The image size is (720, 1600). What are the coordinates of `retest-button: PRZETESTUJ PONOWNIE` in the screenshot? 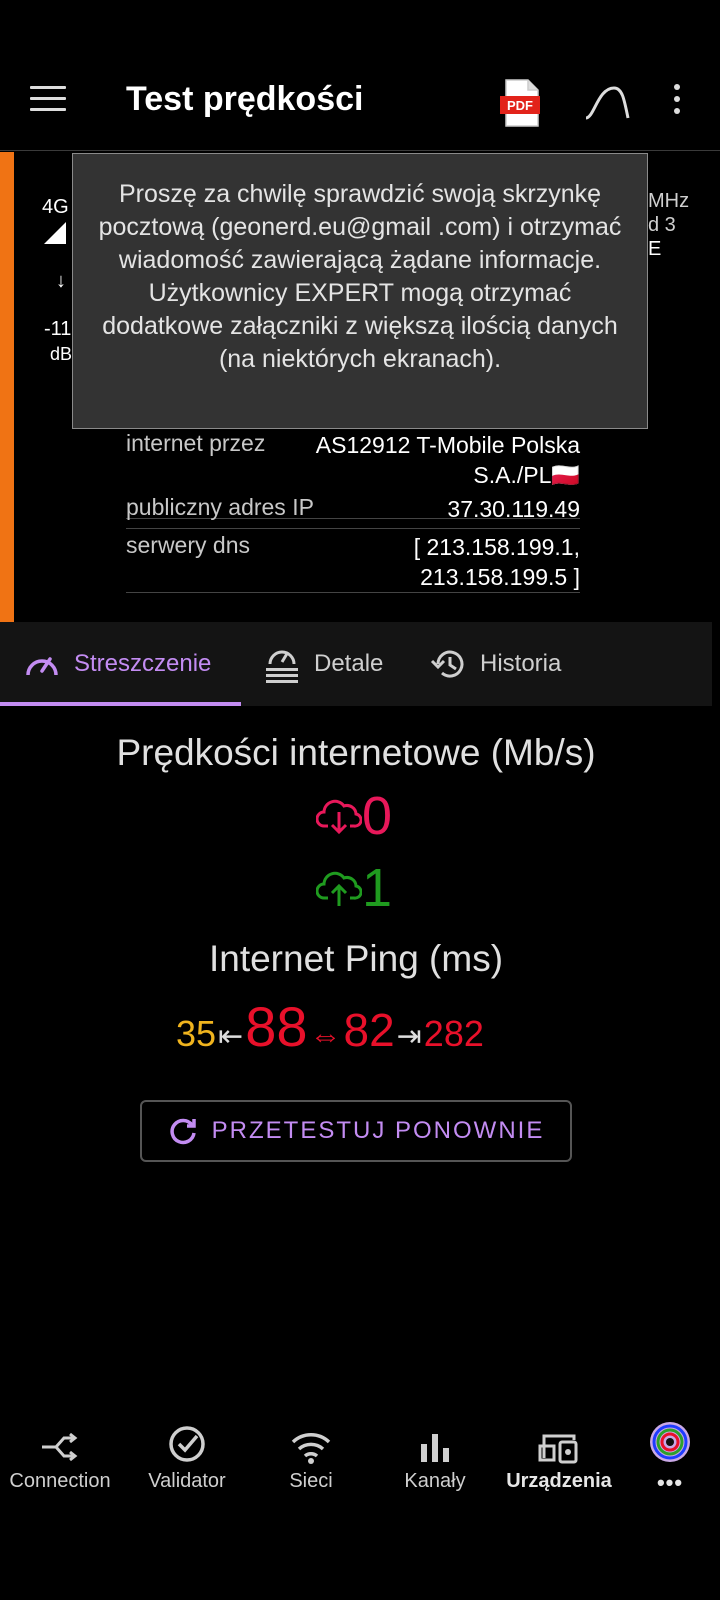 It's located at (356, 1131).